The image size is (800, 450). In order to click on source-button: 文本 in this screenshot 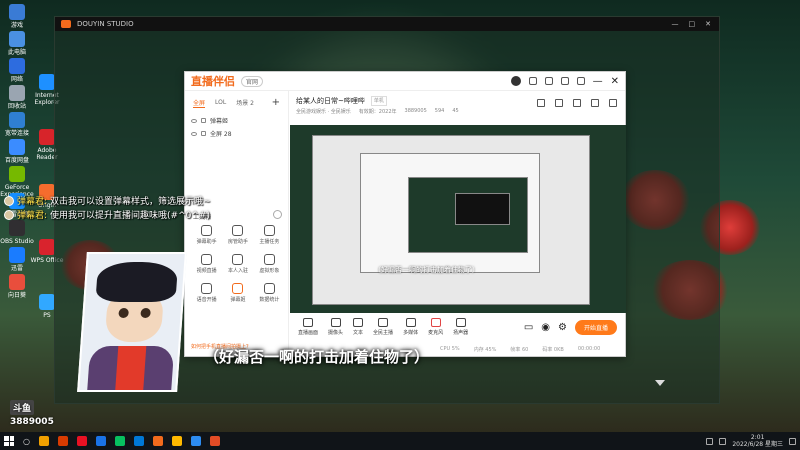, I will do `click(358, 327)`.